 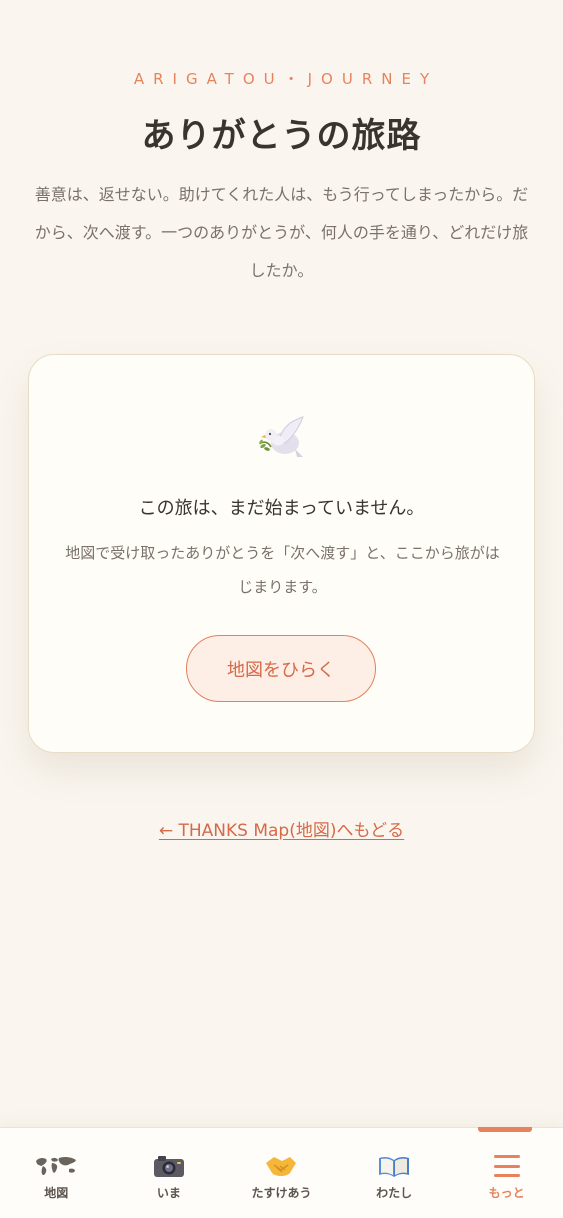 I want to click on open-map-button: 地図をひらく, so click(x=281, y=668).